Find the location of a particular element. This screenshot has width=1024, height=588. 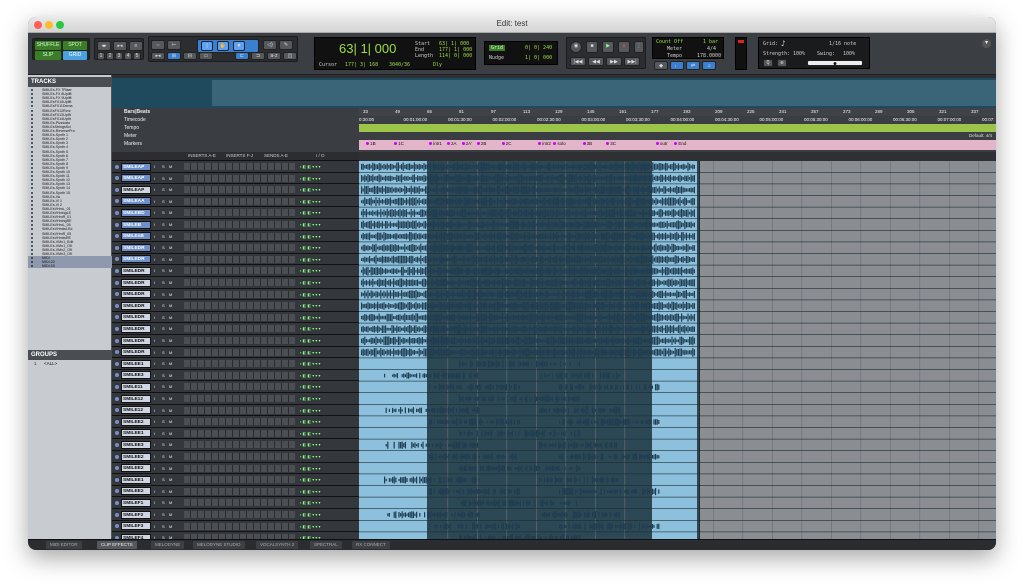

track-header-row: SMILEF1 I S M ▪ ◧ ◧ ▾ ▾ ▾ is located at coordinates (235, 503).